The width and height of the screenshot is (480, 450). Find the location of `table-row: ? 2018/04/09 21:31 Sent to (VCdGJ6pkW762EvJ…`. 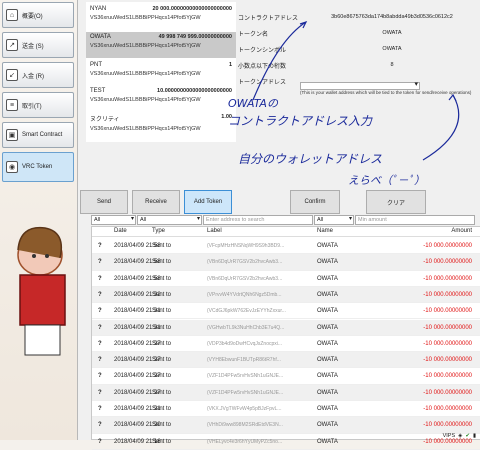

table-row: ? 2018/04/09 21:31 Sent to (VCdGJ6pkW762EvJ… is located at coordinates (286, 311).